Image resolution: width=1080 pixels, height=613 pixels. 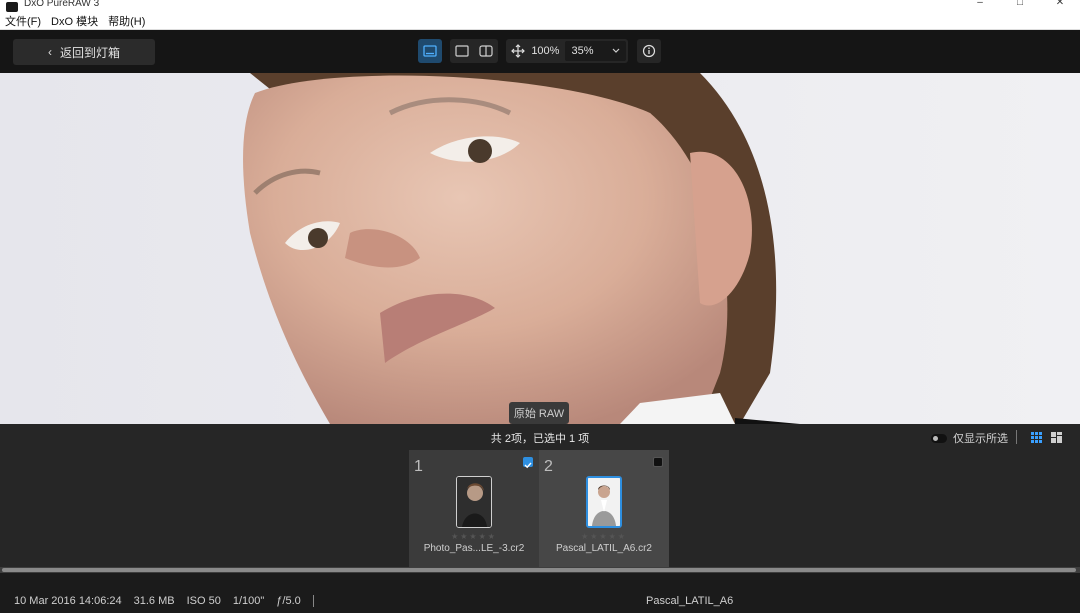 What do you see at coordinates (474, 548) in the screenshot?
I see `thumbnail-filename: Photo_Pas...LE_-3.cr2` at bounding box center [474, 548].